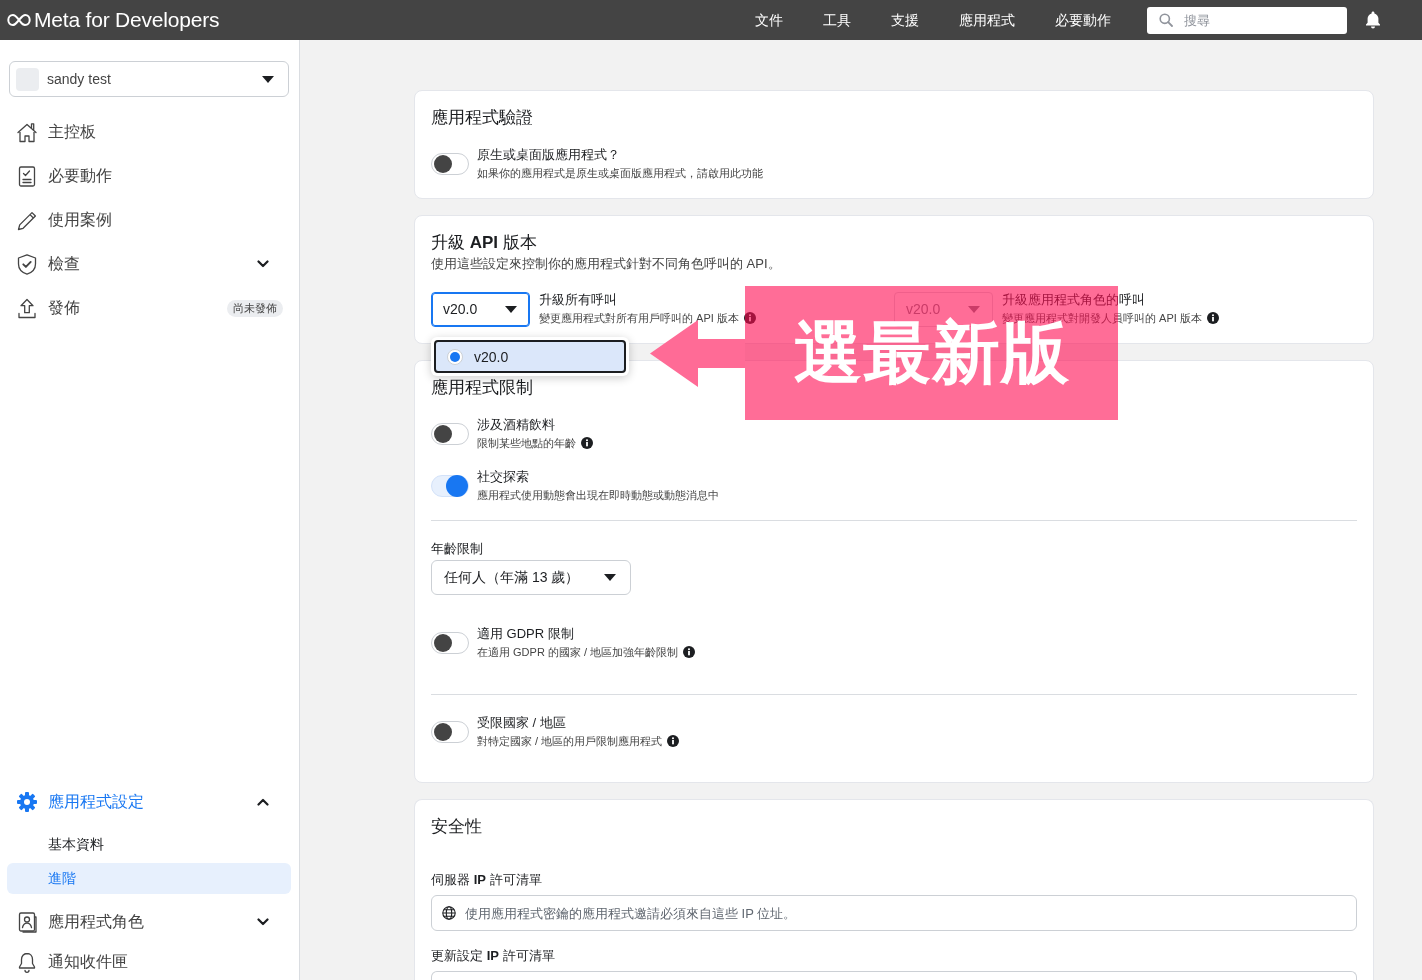 This screenshot has height=980, width=1422. Describe the element at coordinates (894, 913) in the screenshot. I see `input-field: 使用應用程式密鑰的應用程式邀請必須來自這些 IP 位址。` at that location.